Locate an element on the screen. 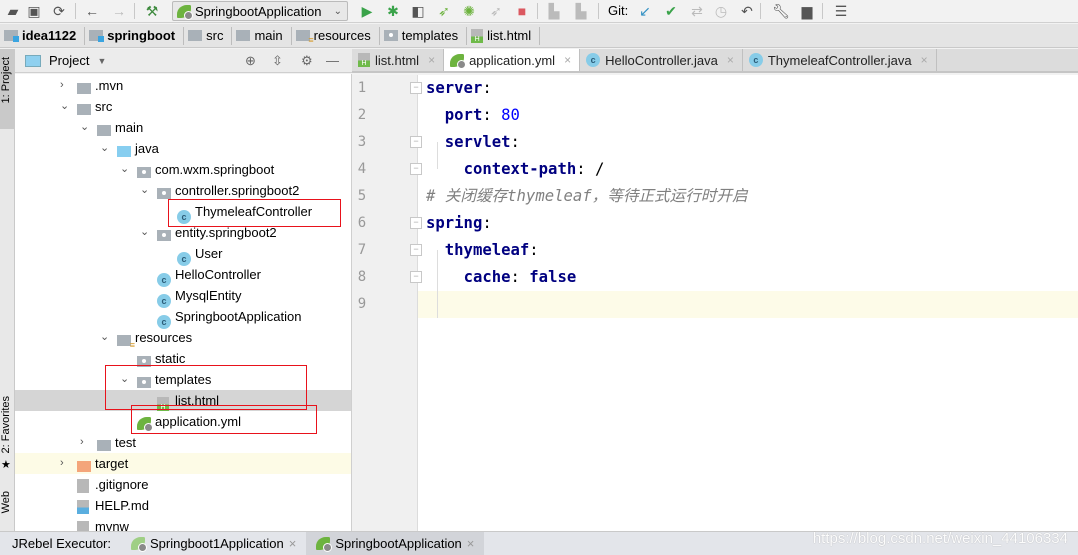  breadcrumb-item: src is located at coordinates (210, 35).